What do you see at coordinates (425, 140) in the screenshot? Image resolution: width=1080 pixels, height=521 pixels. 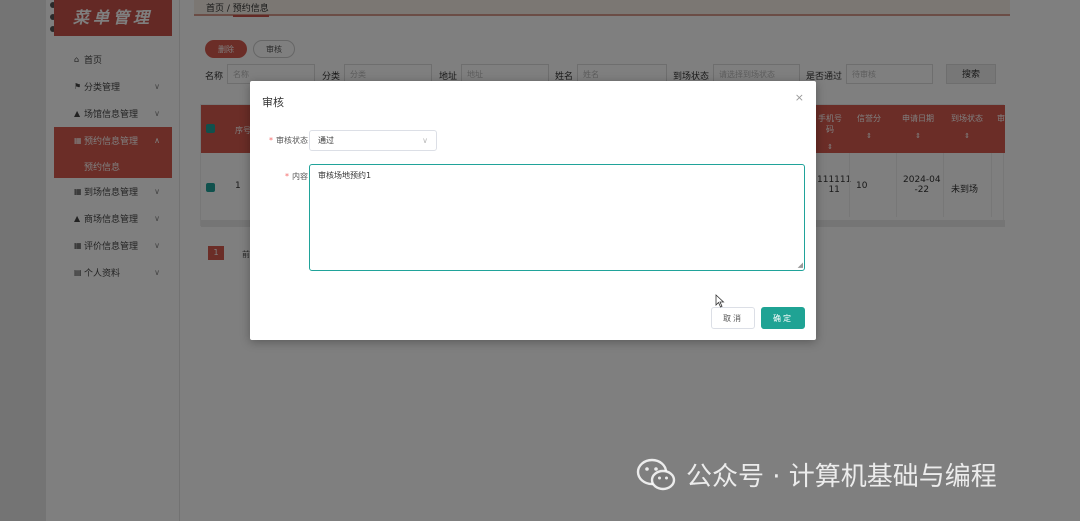 I see `chevron-down-icon: ∨` at bounding box center [425, 140].